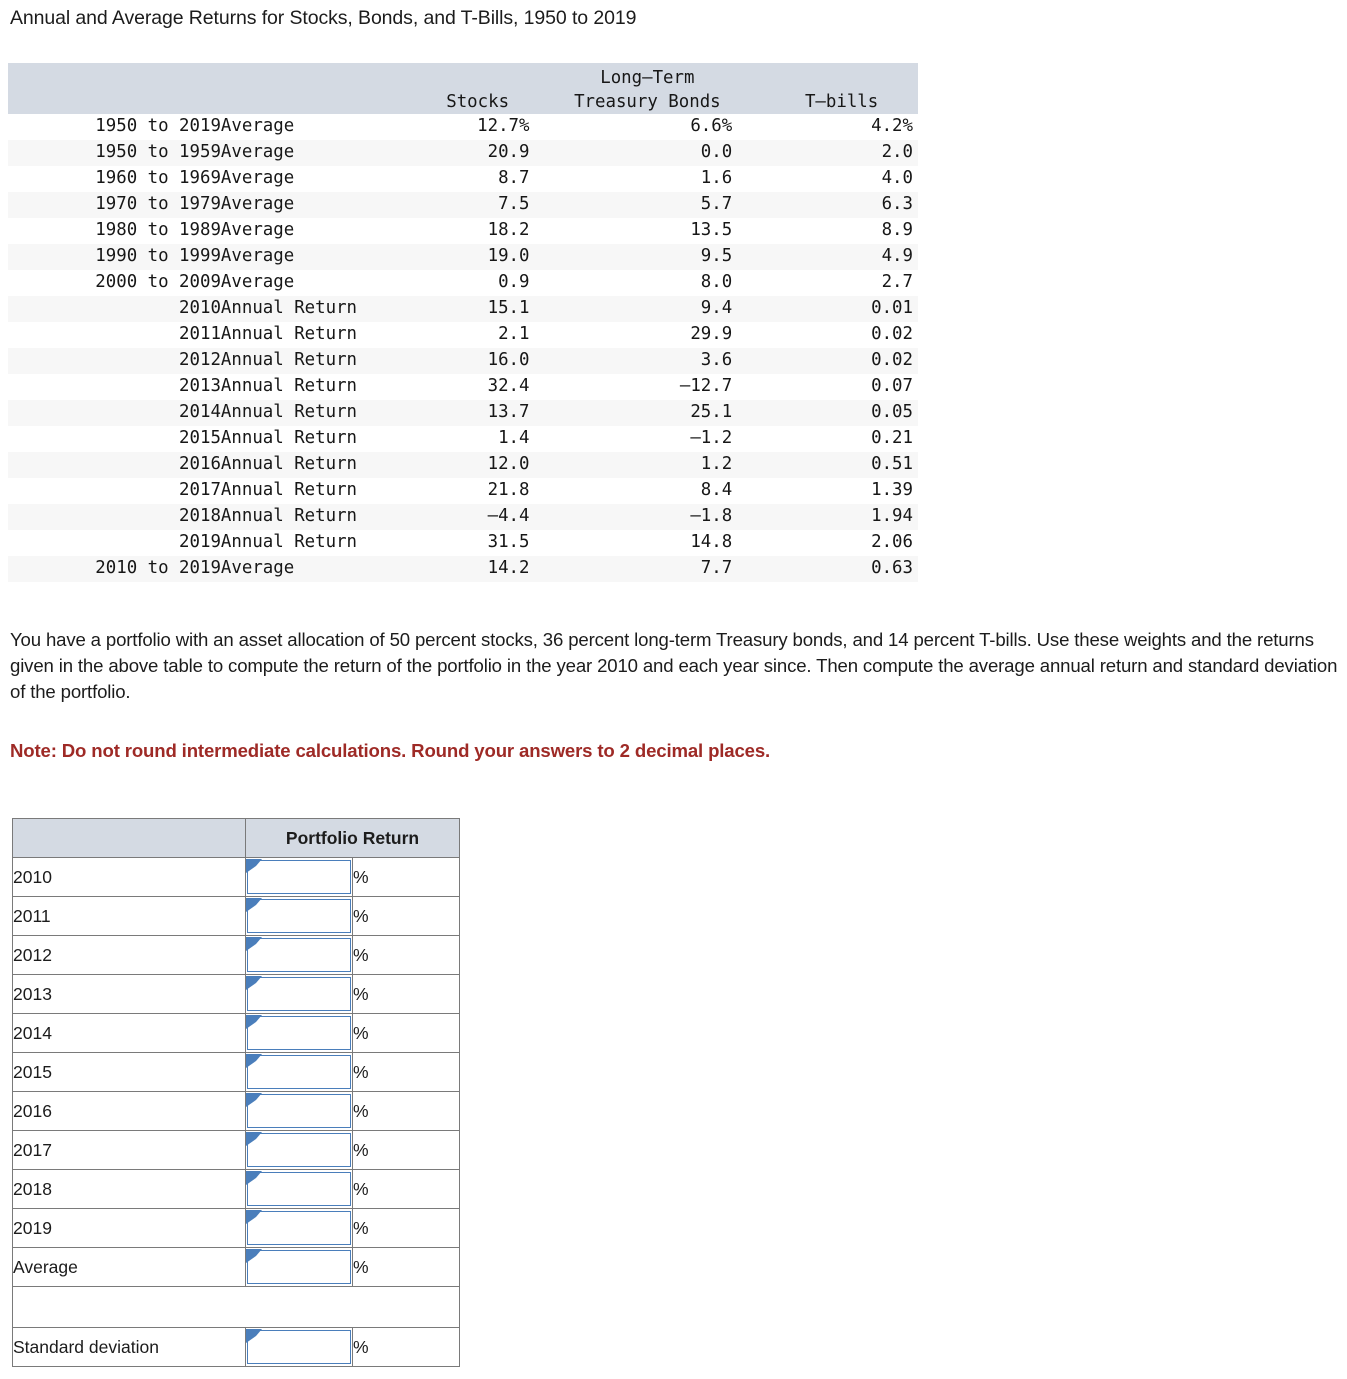 This screenshot has width=1347, height=1379. What do you see at coordinates (463, 491) in the screenshot?
I see `returns-table-row: 2017 Annual Return 21.8 8.4 1.39` at bounding box center [463, 491].